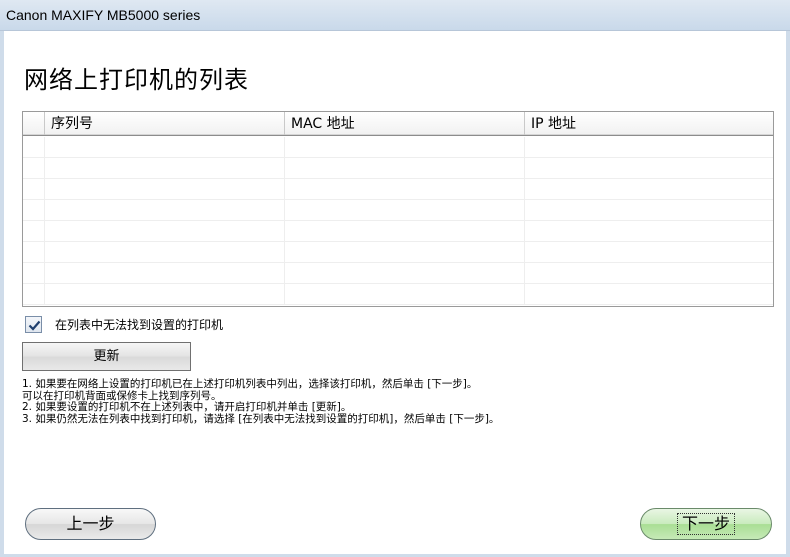  What do you see at coordinates (33, 123) in the screenshot?
I see `column-header-select` at bounding box center [33, 123].